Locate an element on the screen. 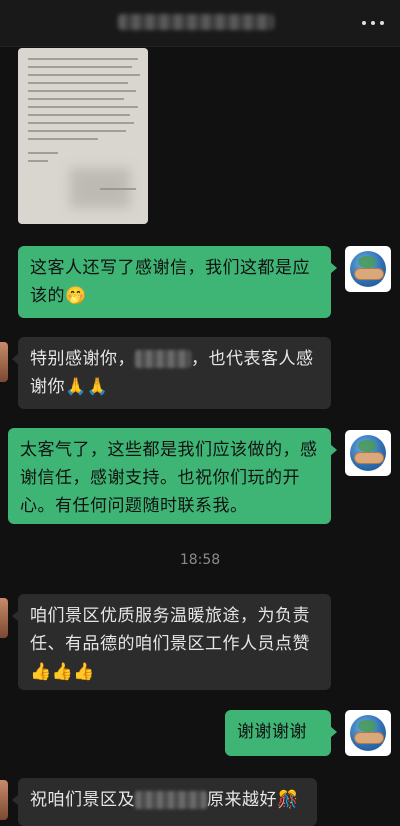  message-text: 特别感谢你， is located at coordinates (82, 359).